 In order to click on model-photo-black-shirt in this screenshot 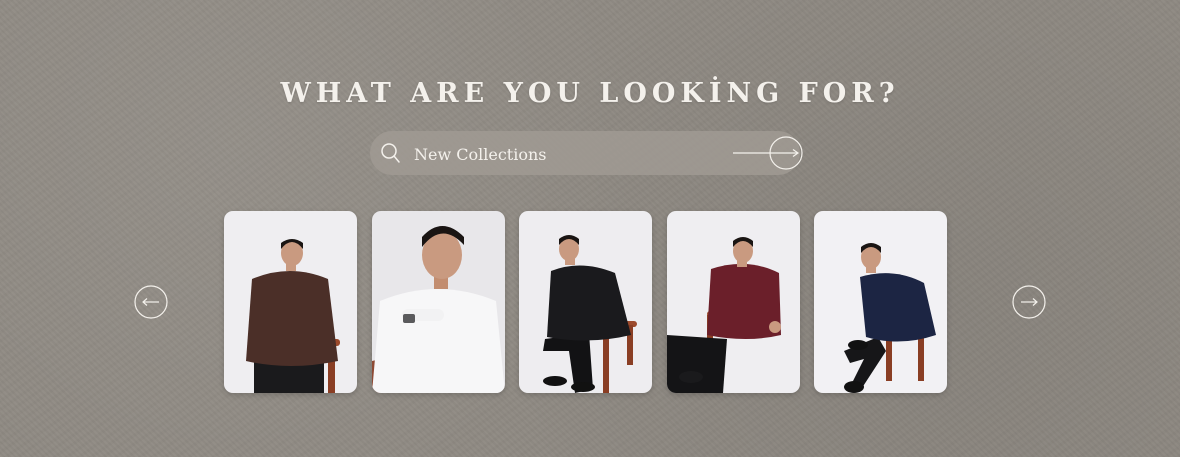, I will do `click(585, 302)`.